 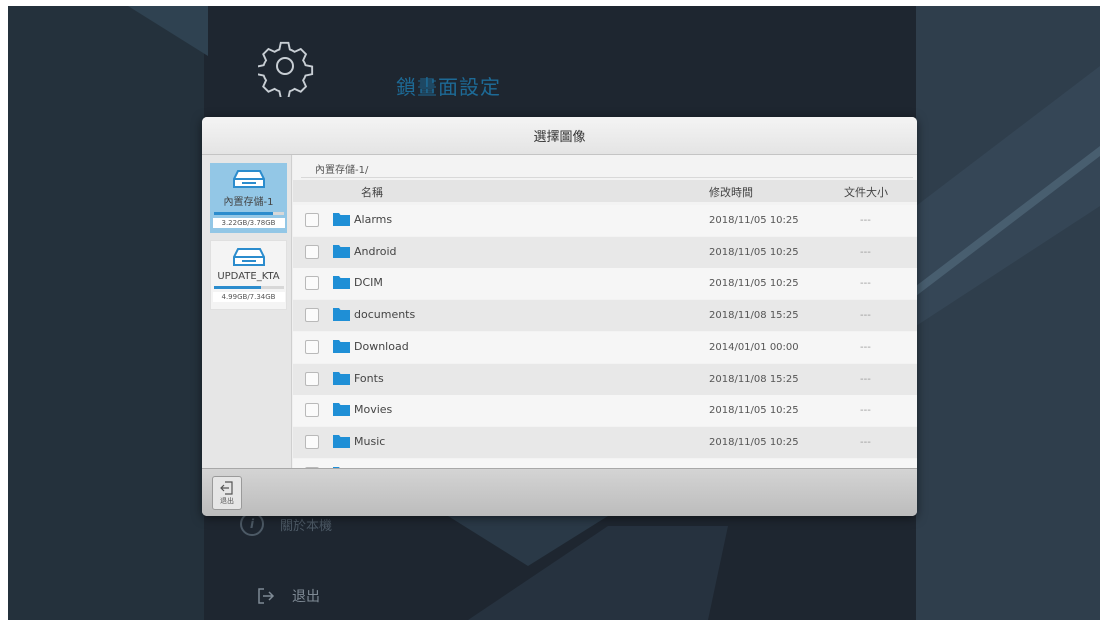 I want to click on file-name: Android, so click(x=375, y=251).